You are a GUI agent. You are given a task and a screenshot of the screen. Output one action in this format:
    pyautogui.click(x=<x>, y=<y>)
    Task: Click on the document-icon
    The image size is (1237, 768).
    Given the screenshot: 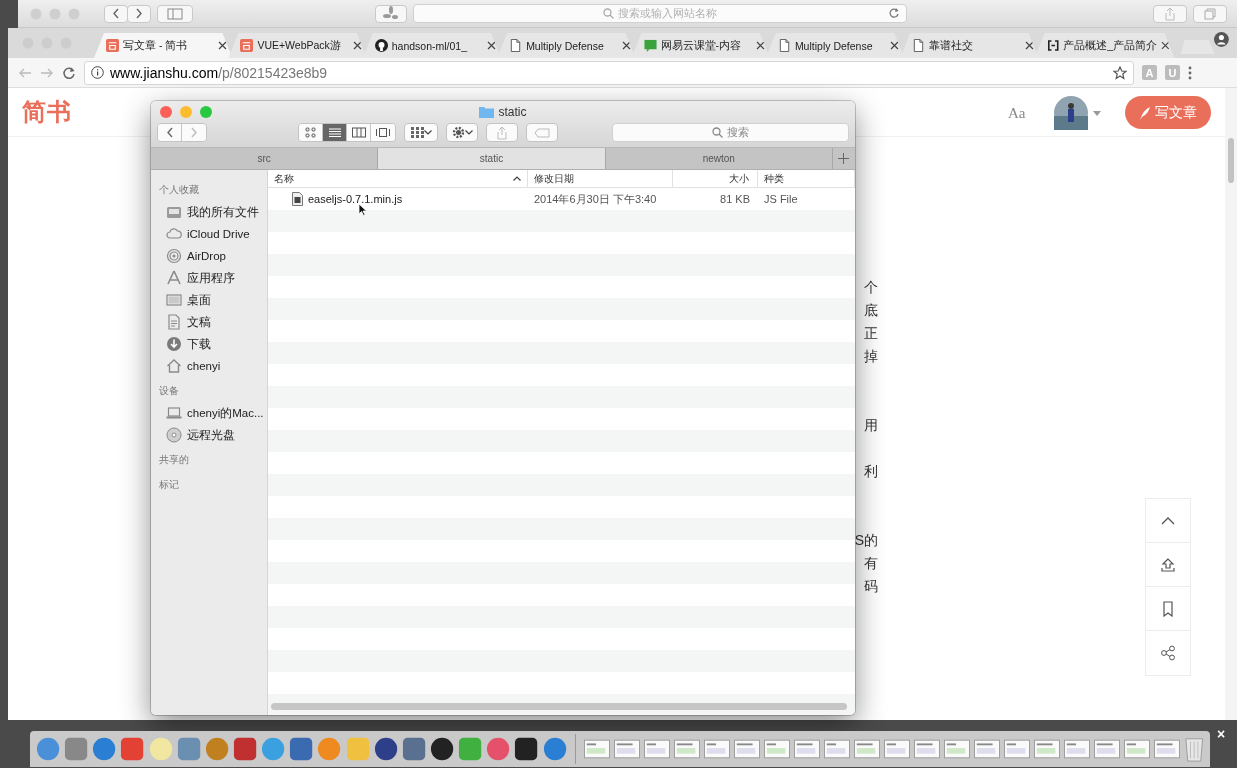 What is the action you would take?
    pyautogui.click(x=174, y=322)
    